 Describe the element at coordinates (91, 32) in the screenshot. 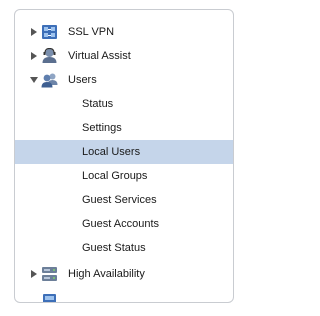

I see `tree-item-label: SSL VPN` at that location.